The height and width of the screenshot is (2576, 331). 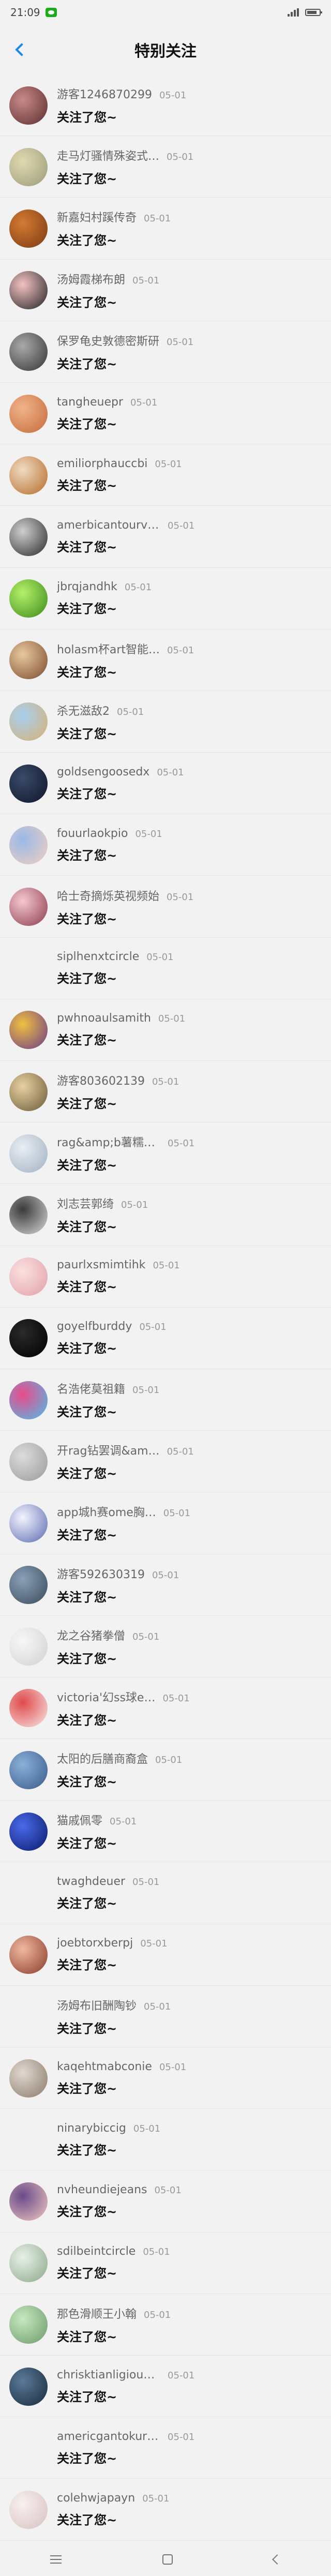 What do you see at coordinates (165, 1462) in the screenshot?
I see `list-item: 开rag钻罢调&am… 05-01 关注了您~` at bounding box center [165, 1462].